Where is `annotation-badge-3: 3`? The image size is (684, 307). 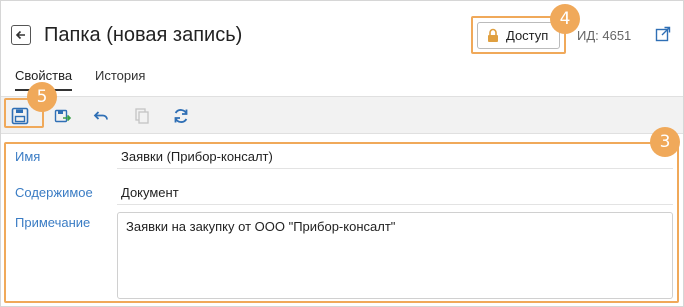 annotation-badge-3: 3 is located at coordinates (665, 142).